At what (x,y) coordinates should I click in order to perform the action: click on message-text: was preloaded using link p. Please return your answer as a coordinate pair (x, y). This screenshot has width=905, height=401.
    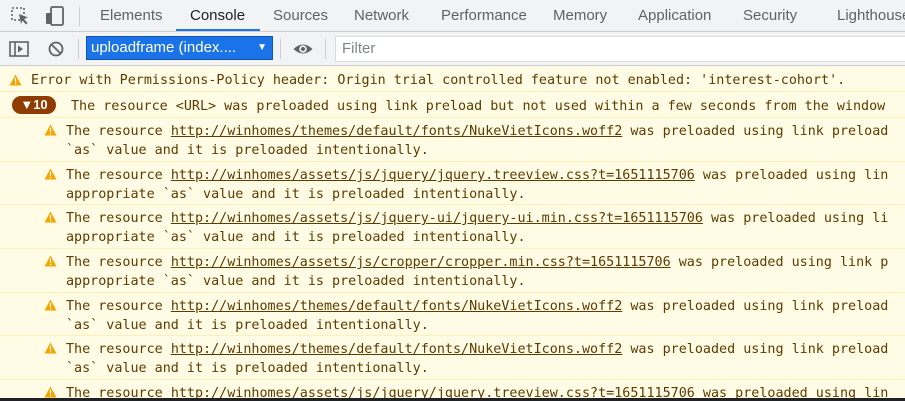
    Looking at the image, I should click on (779, 262).